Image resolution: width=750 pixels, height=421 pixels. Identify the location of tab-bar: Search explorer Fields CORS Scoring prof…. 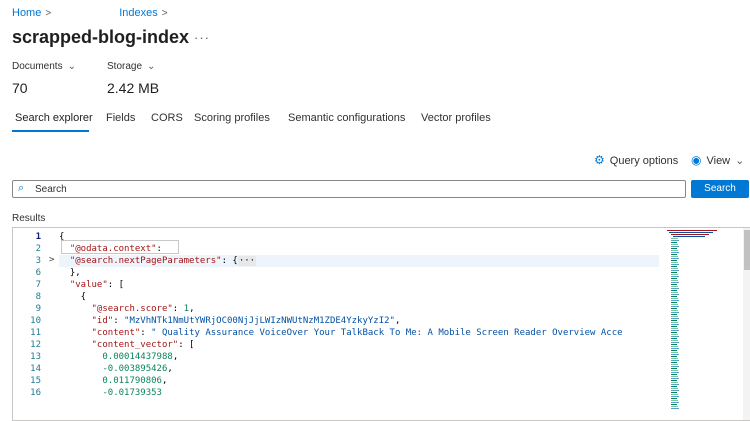
(375, 124).